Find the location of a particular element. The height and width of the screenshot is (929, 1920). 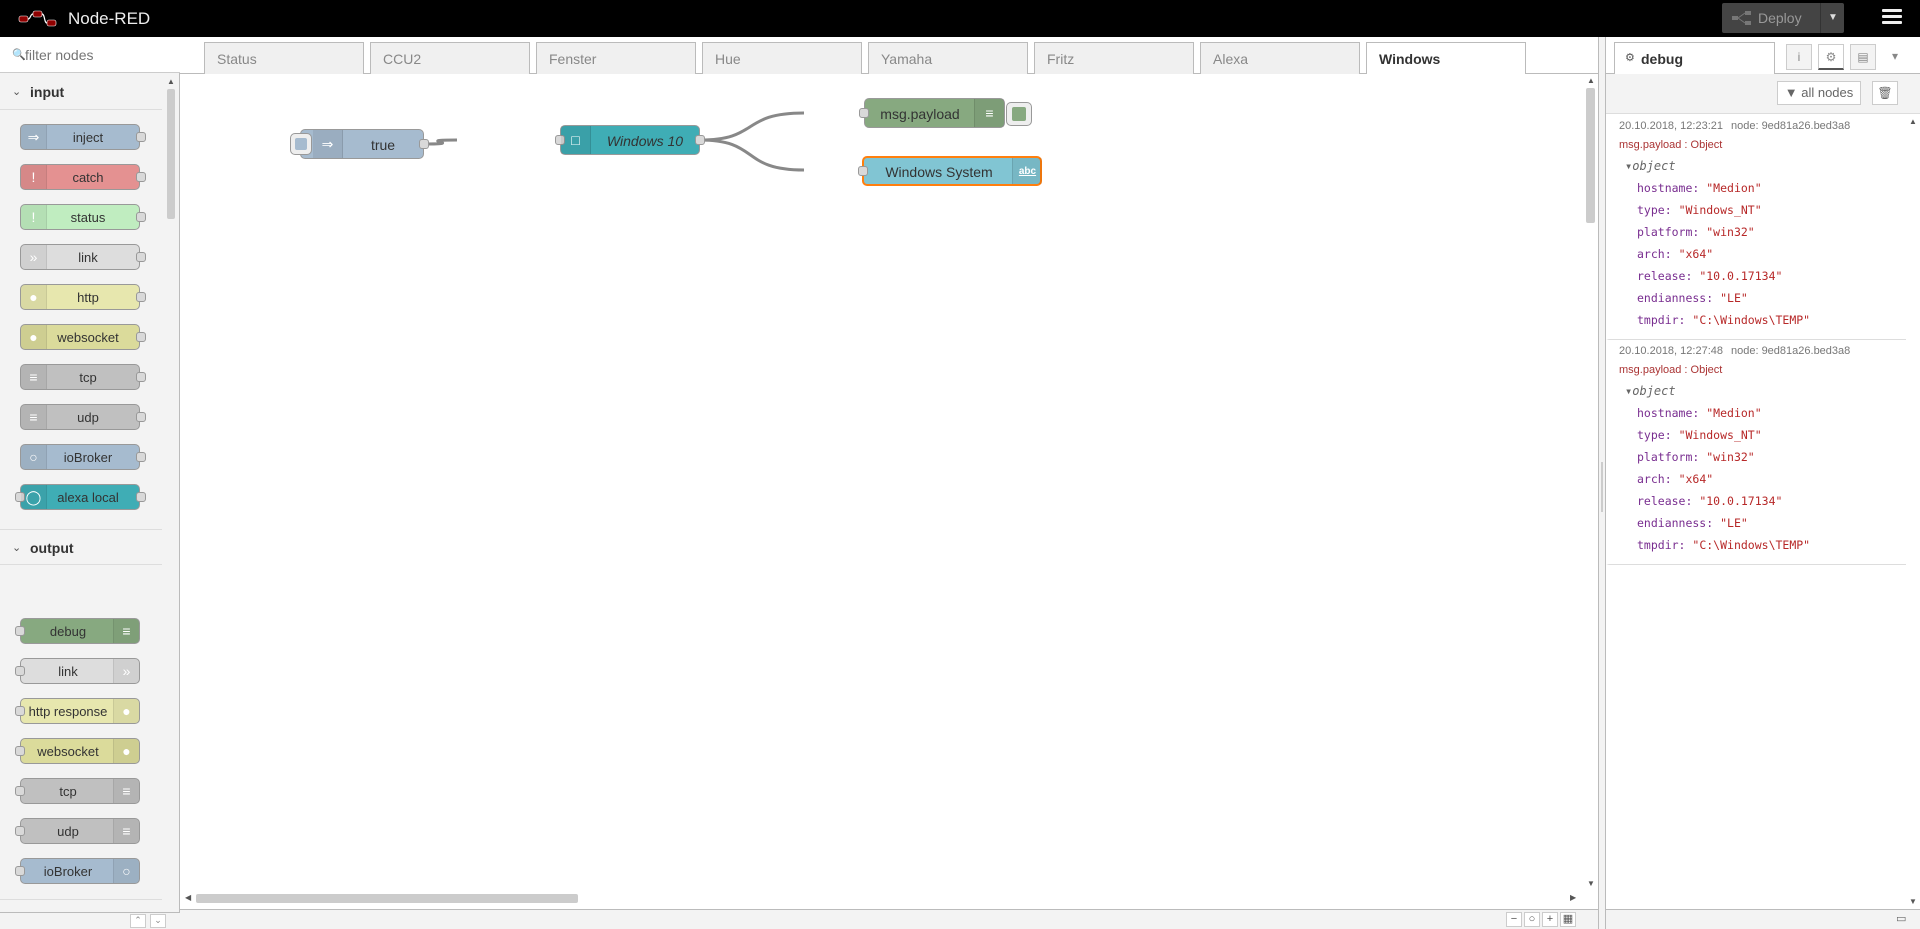

collapse-all-button: ⌃ is located at coordinates (138, 921).